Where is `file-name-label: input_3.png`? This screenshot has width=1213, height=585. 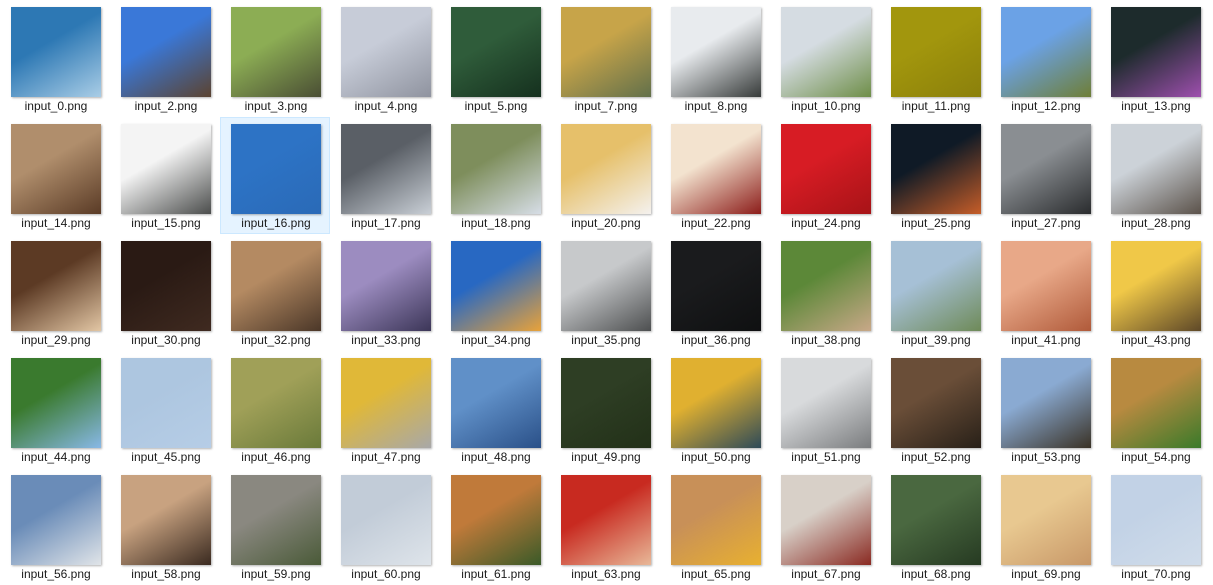 file-name-label: input_3.png is located at coordinates (276, 106).